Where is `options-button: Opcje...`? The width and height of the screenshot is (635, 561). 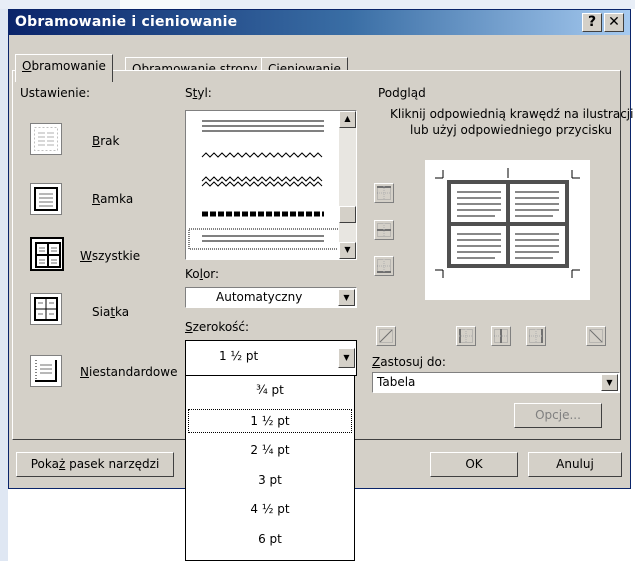 options-button: Opcje... is located at coordinates (558, 415).